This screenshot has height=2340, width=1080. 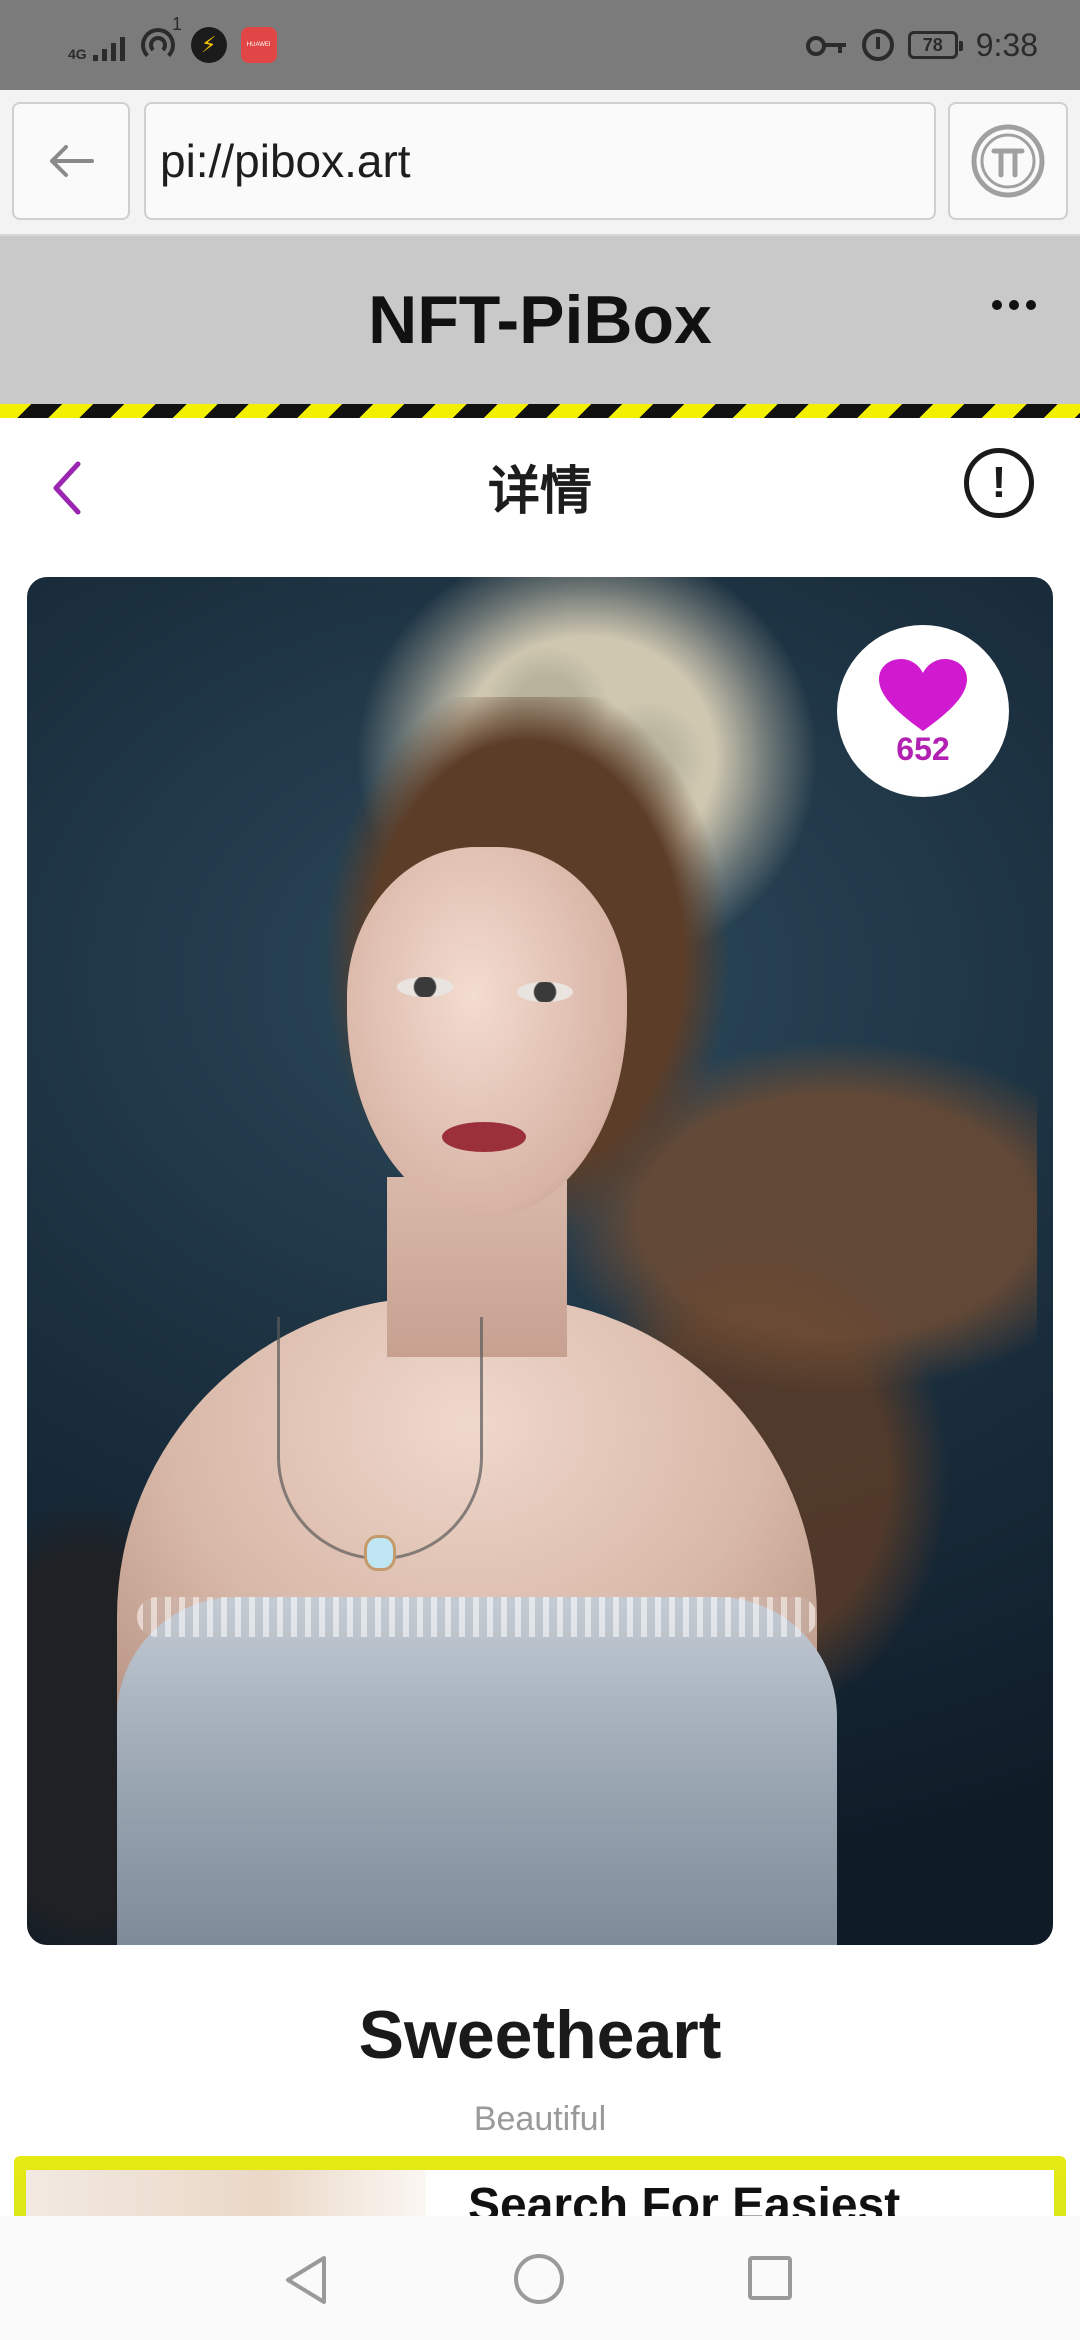 I want to click on heart-icon, so click(x=923, y=694).